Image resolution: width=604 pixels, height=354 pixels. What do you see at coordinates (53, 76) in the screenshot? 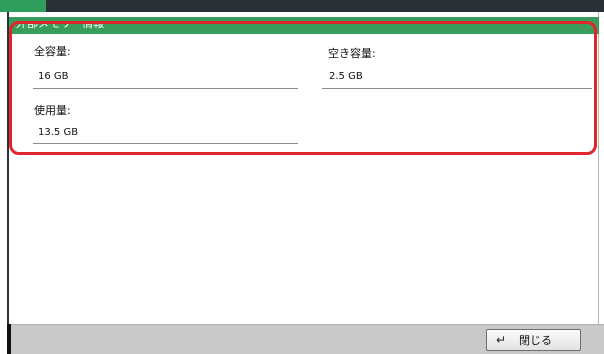
I see `total-capacity-value: 16 GB` at bounding box center [53, 76].